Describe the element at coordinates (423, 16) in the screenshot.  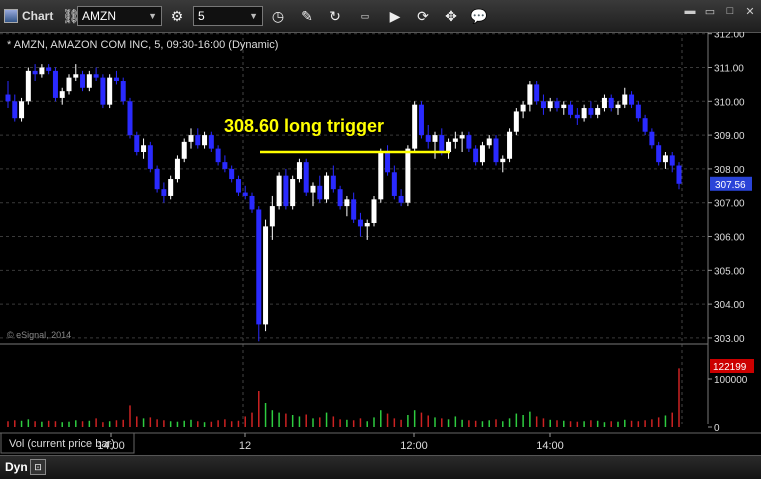
I see `refresh-icon: ⟳` at that location.